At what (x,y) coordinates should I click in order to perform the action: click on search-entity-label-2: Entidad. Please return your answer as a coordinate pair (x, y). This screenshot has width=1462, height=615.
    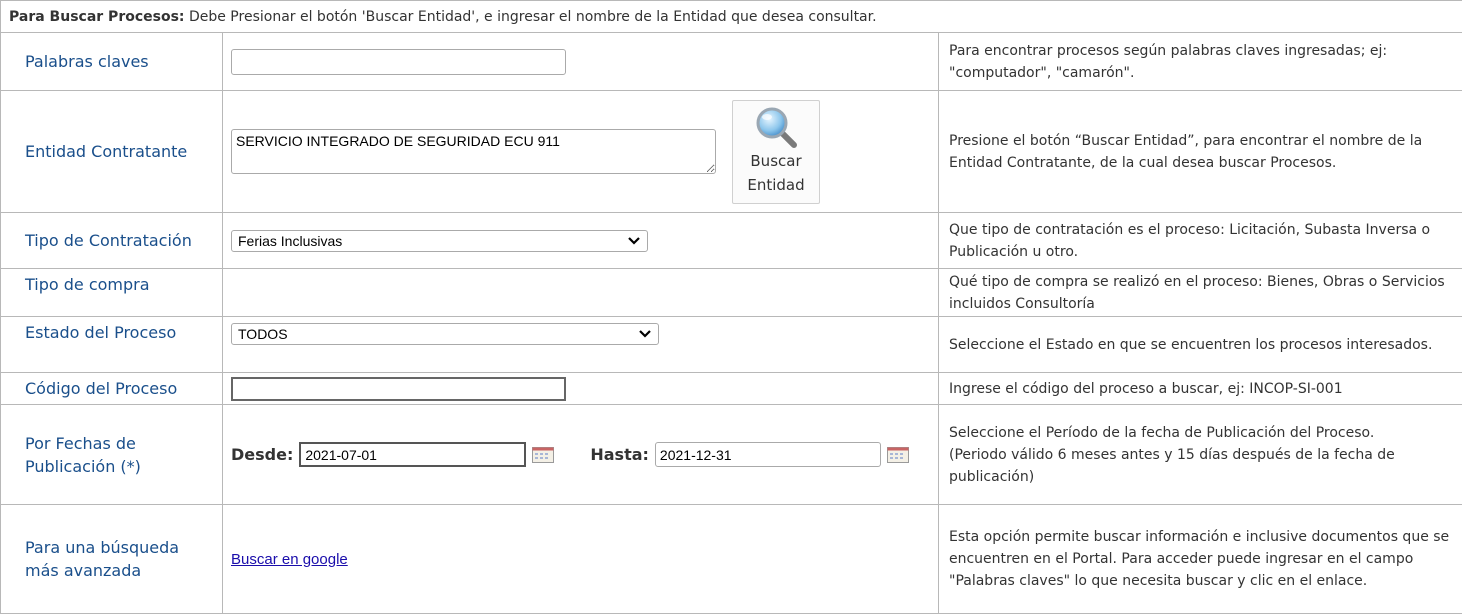
    Looking at the image, I should click on (776, 184).